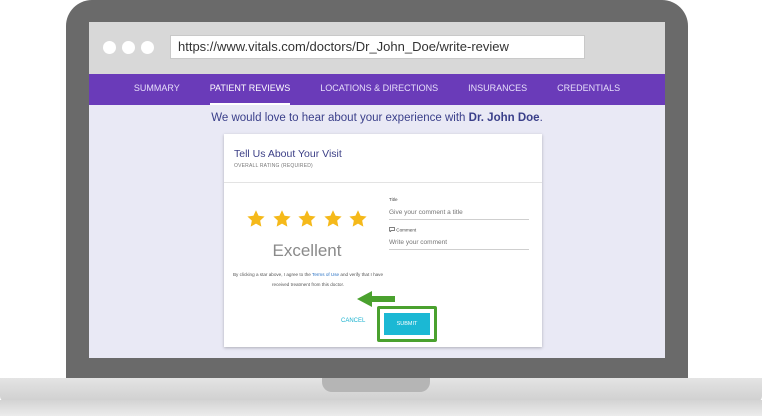 The height and width of the screenshot is (416, 762). What do you see at coordinates (459, 243) in the screenshot?
I see `comment-input` at bounding box center [459, 243].